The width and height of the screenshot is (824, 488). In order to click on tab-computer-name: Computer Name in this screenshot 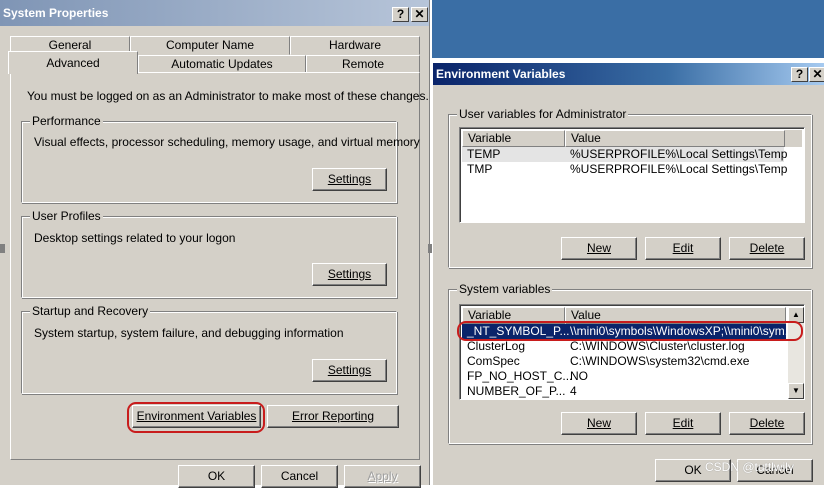, I will do `click(210, 45)`.